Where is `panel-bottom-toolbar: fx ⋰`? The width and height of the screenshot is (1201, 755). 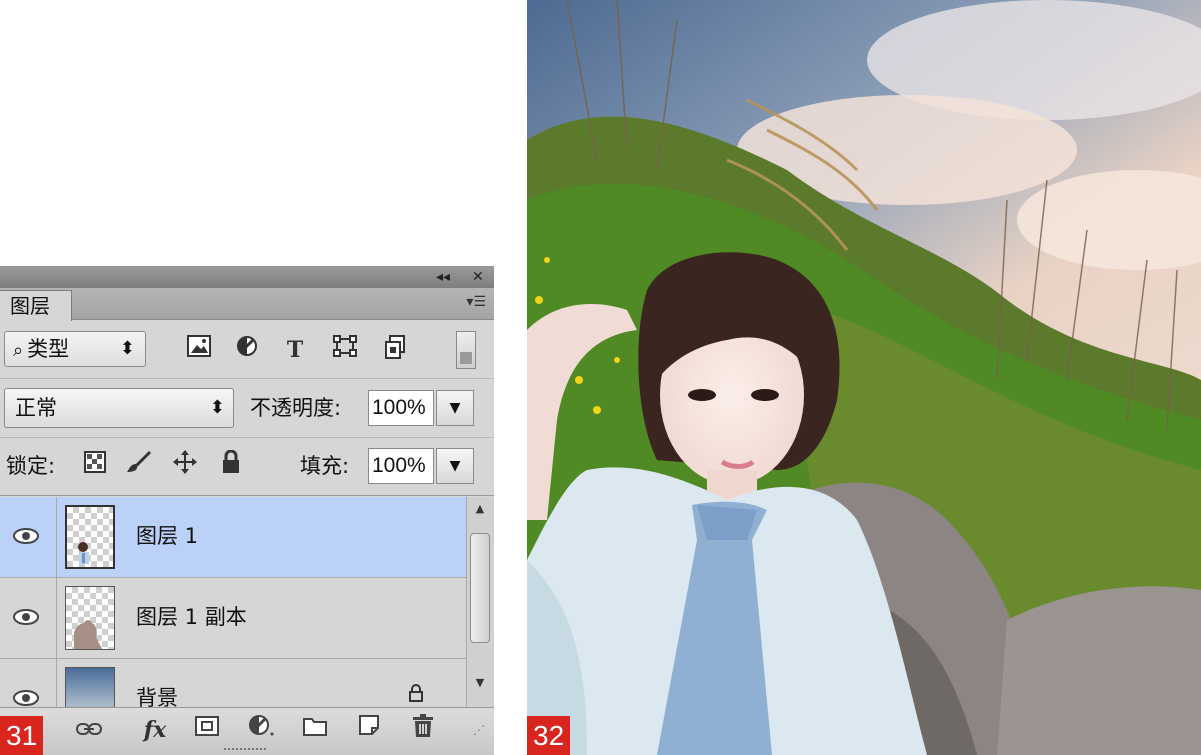 panel-bottom-toolbar: fx ⋰ is located at coordinates (247, 731).